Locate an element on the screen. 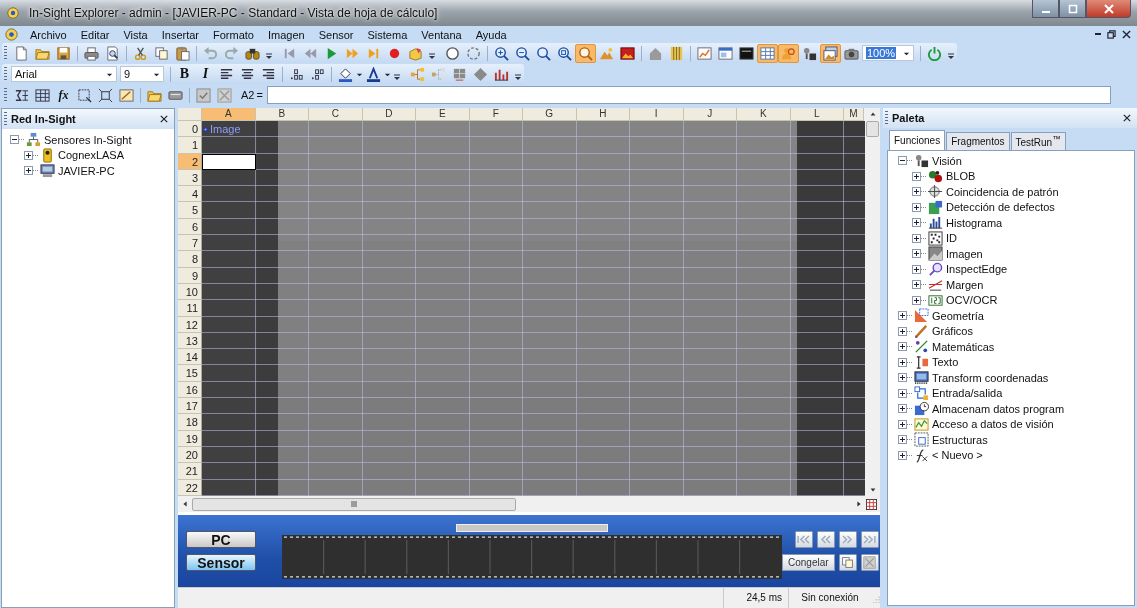 Image resolution: width=1137 pixels, height=608 pixels. tree-item: JAVIER-PC is located at coordinates (86, 170).